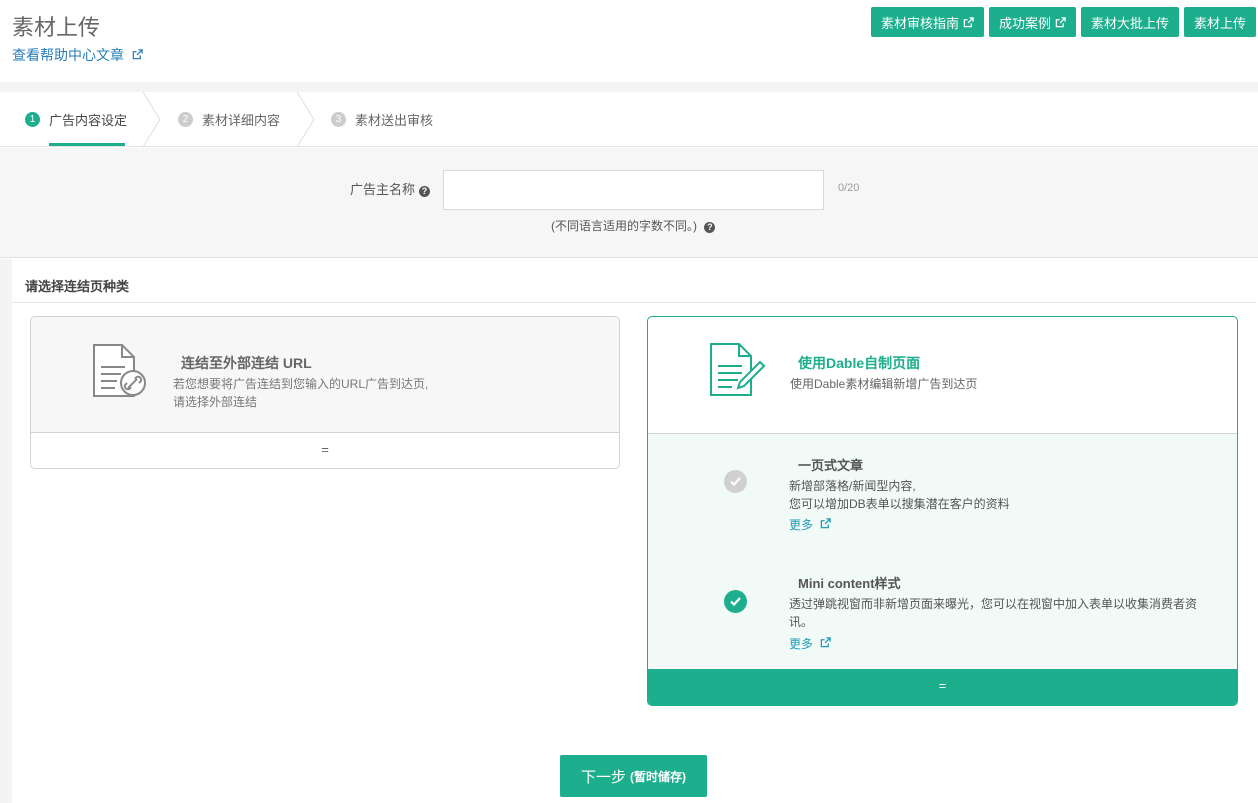 The image size is (1258, 803). What do you see at coordinates (859, 363) in the screenshot?
I see `dable-page-title: 使用Dable自制页面` at bounding box center [859, 363].